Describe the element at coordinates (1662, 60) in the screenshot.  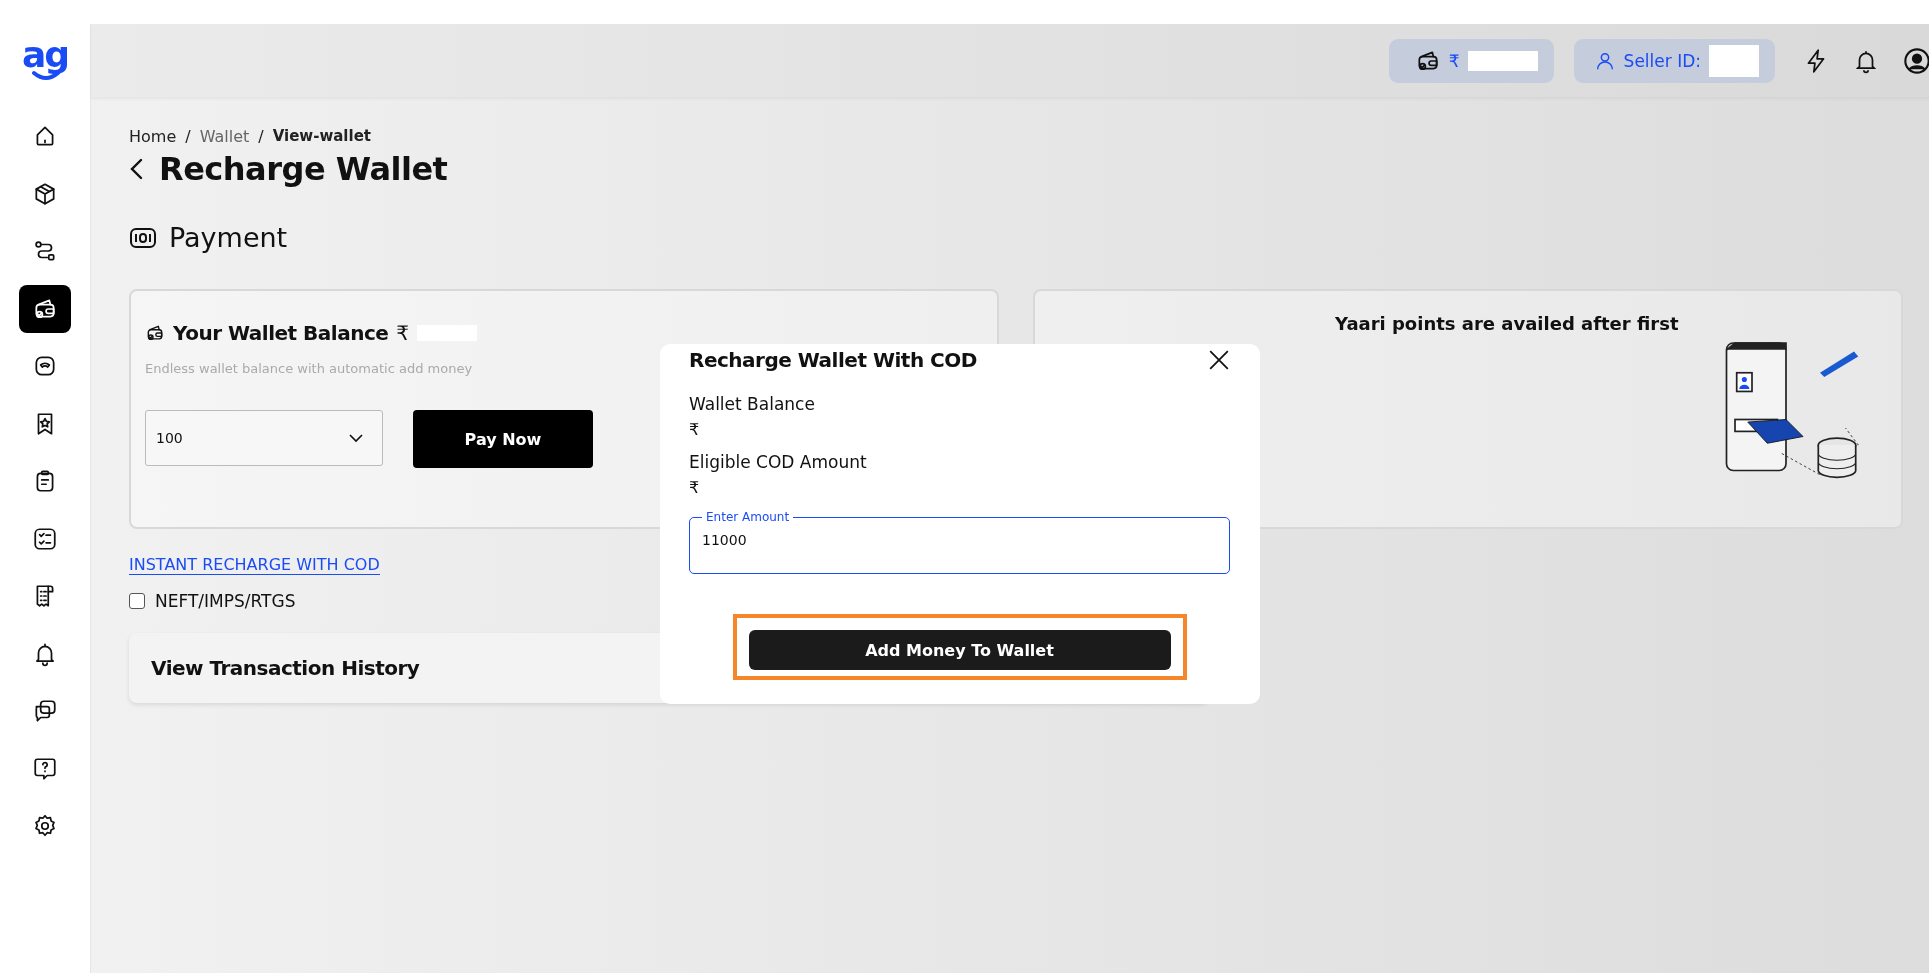
I see `seller-id-label: Seller ID:` at that location.